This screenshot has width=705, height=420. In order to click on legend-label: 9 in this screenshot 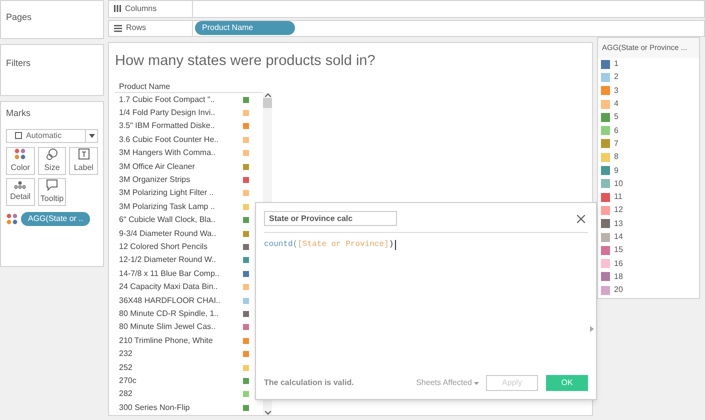, I will do `click(616, 170)`.